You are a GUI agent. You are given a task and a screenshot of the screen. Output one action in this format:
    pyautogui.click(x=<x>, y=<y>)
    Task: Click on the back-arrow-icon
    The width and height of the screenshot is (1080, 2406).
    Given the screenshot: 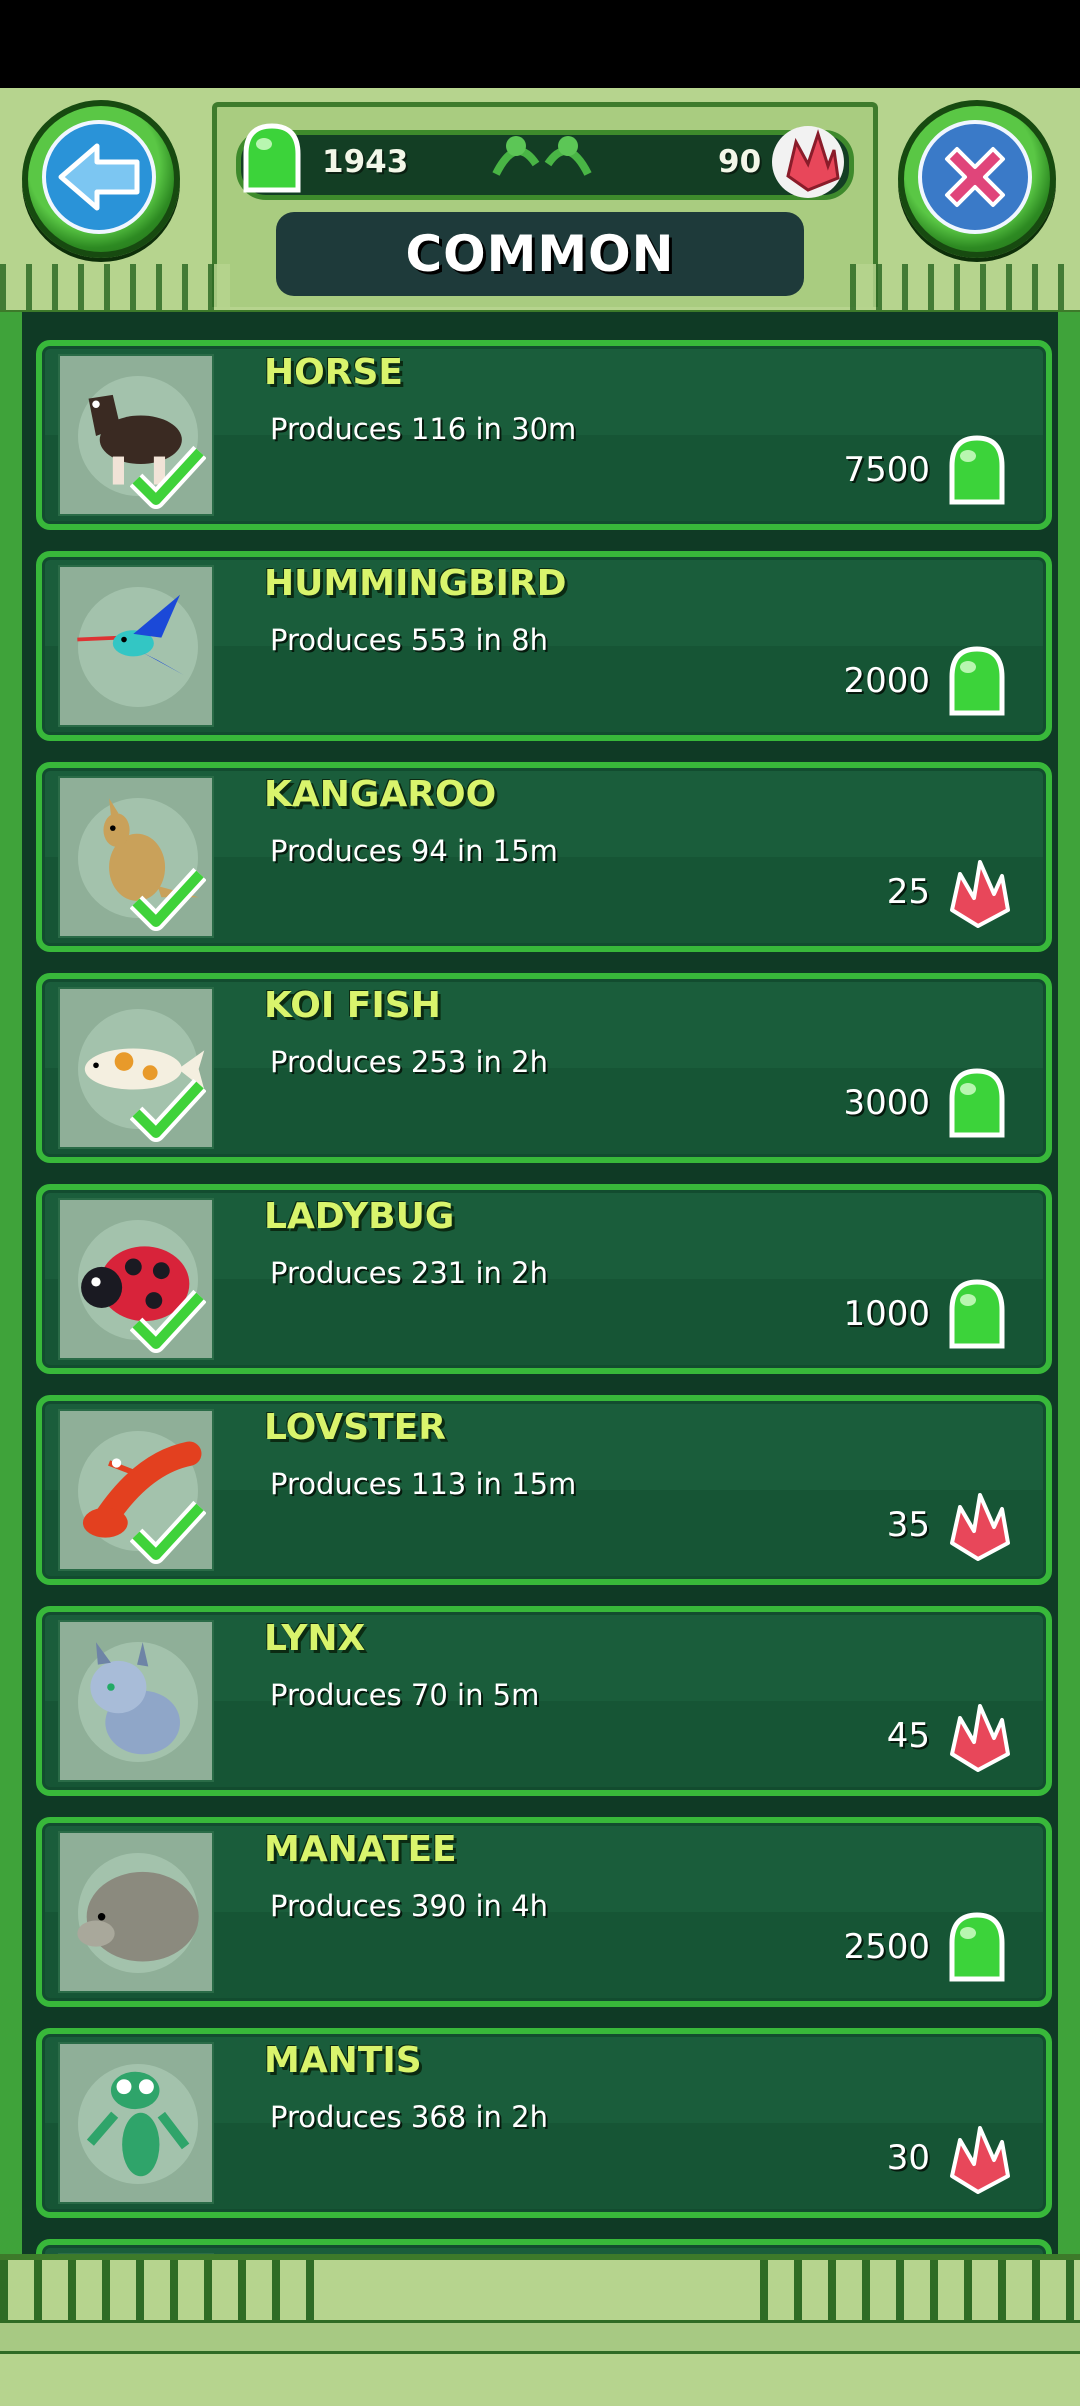 What is the action you would take?
    pyautogui.click(x=99, y=177)
    